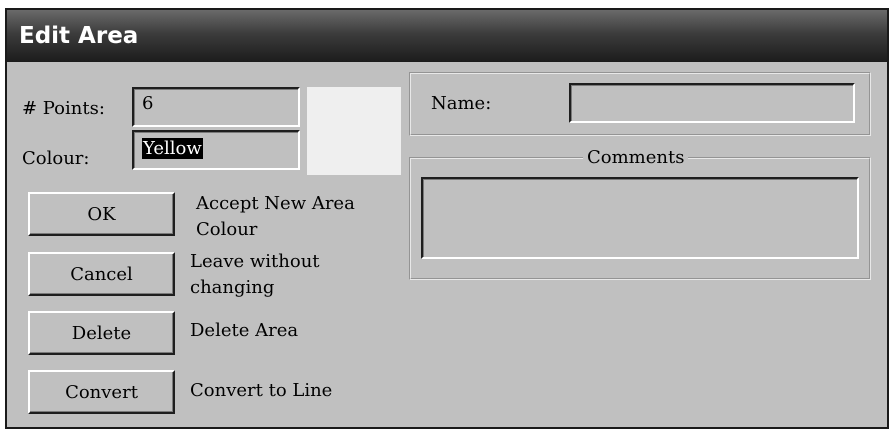 The width and height of the screenshot is (892, 431). What do you see at coordinates (354, 131) in the screenshot?
I see `colour-swatch` at bounding box center [354, 131].